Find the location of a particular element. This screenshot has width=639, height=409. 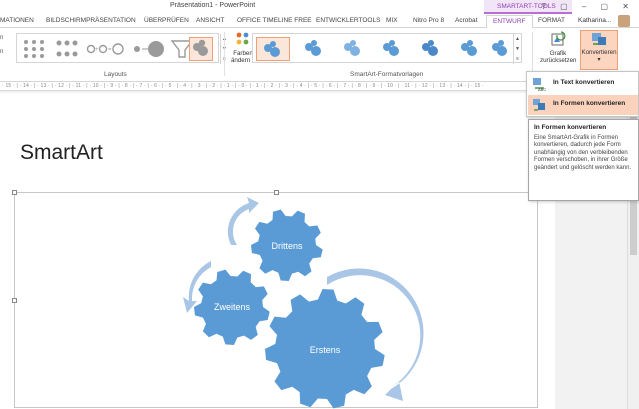

tab-ansicht: ANSICHT is located at coordinates (210, 20).